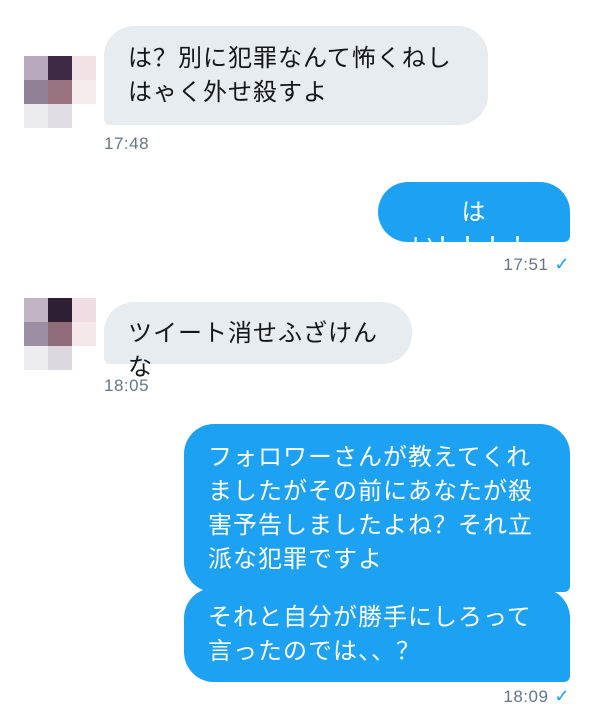 This screenshot has height=714, width=600. What do you see at coordinates (127, 385) in the screenshot?
I see `message-timestamp: 18:05` at bounding box center [127, 385].